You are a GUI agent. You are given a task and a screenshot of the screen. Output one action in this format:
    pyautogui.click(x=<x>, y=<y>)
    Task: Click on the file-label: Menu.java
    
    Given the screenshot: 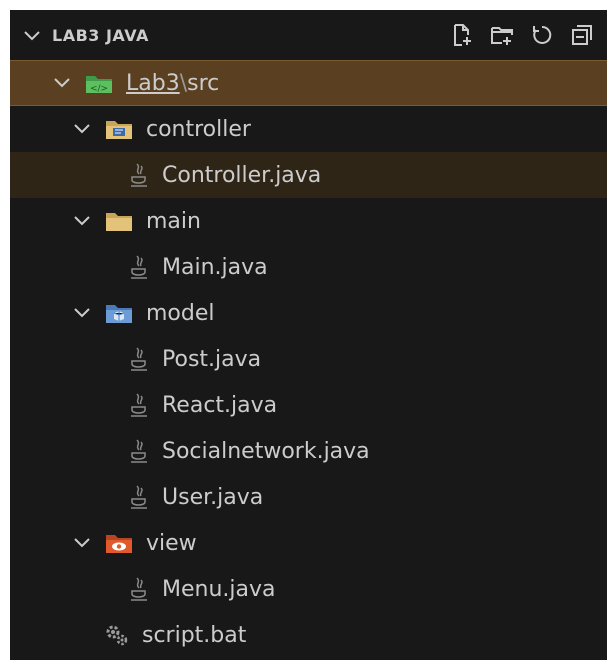 What is the action you would take?
    pyautogui.click(x=219, y=589)
    